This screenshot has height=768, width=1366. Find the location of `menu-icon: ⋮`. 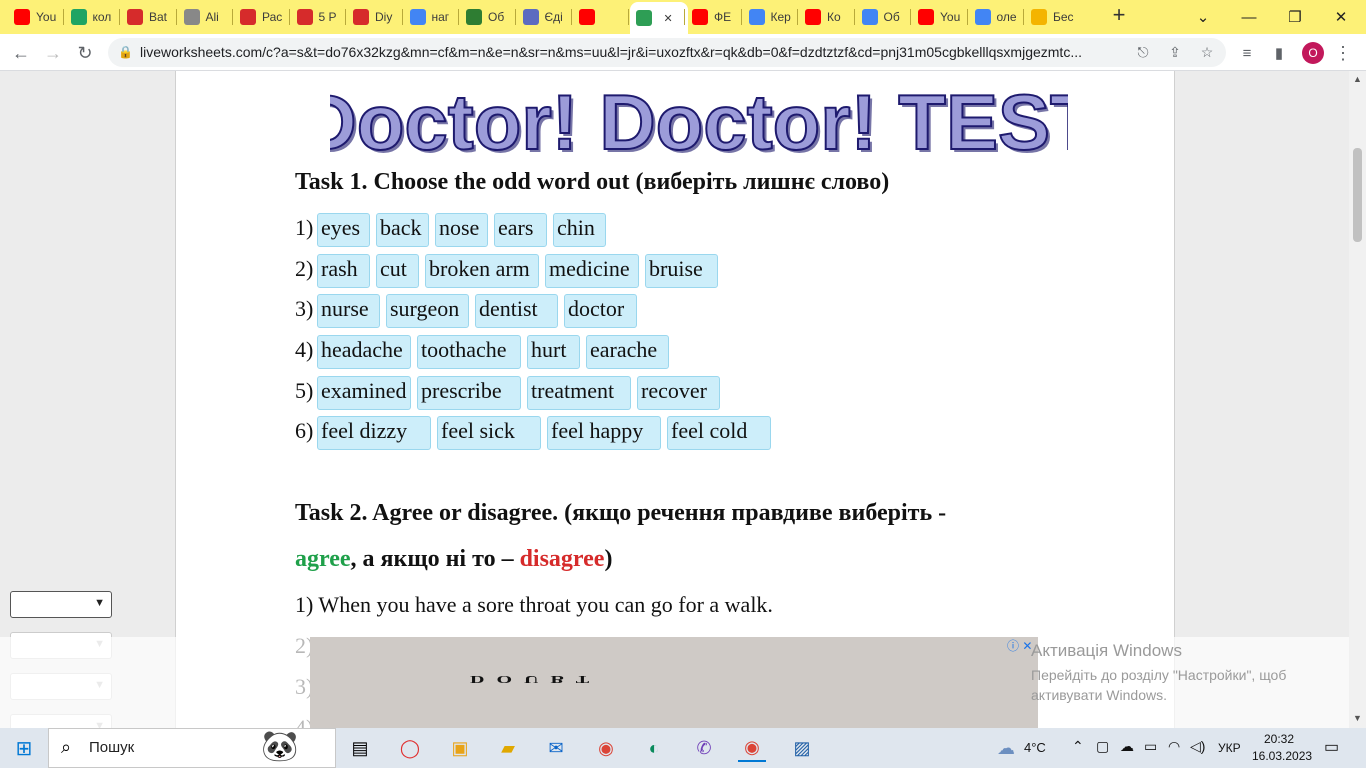

menu-icon: ⋮ is located at coordinates (1343, 53).